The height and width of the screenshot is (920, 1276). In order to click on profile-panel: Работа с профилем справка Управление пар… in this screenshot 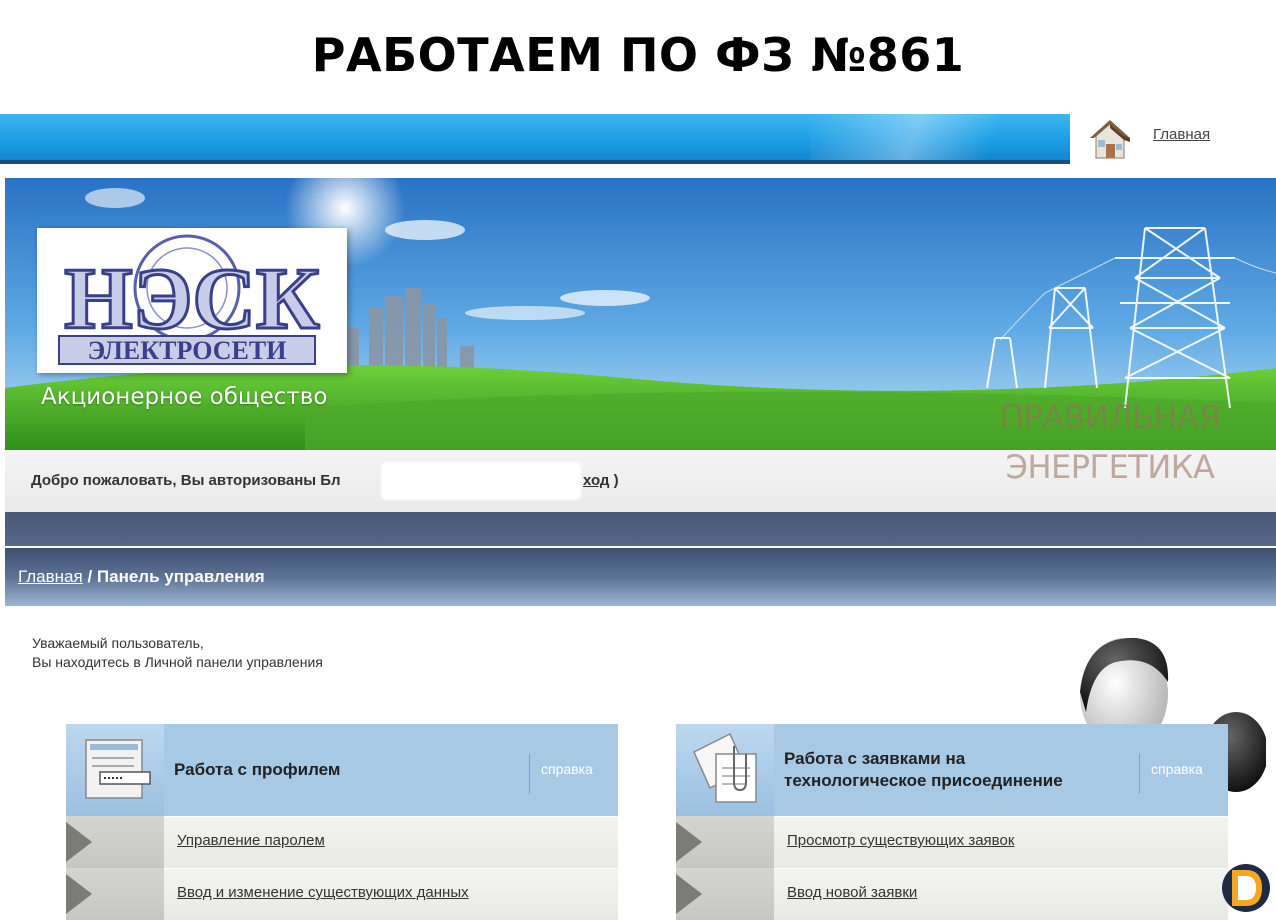, I will do `click(342, 822)`.